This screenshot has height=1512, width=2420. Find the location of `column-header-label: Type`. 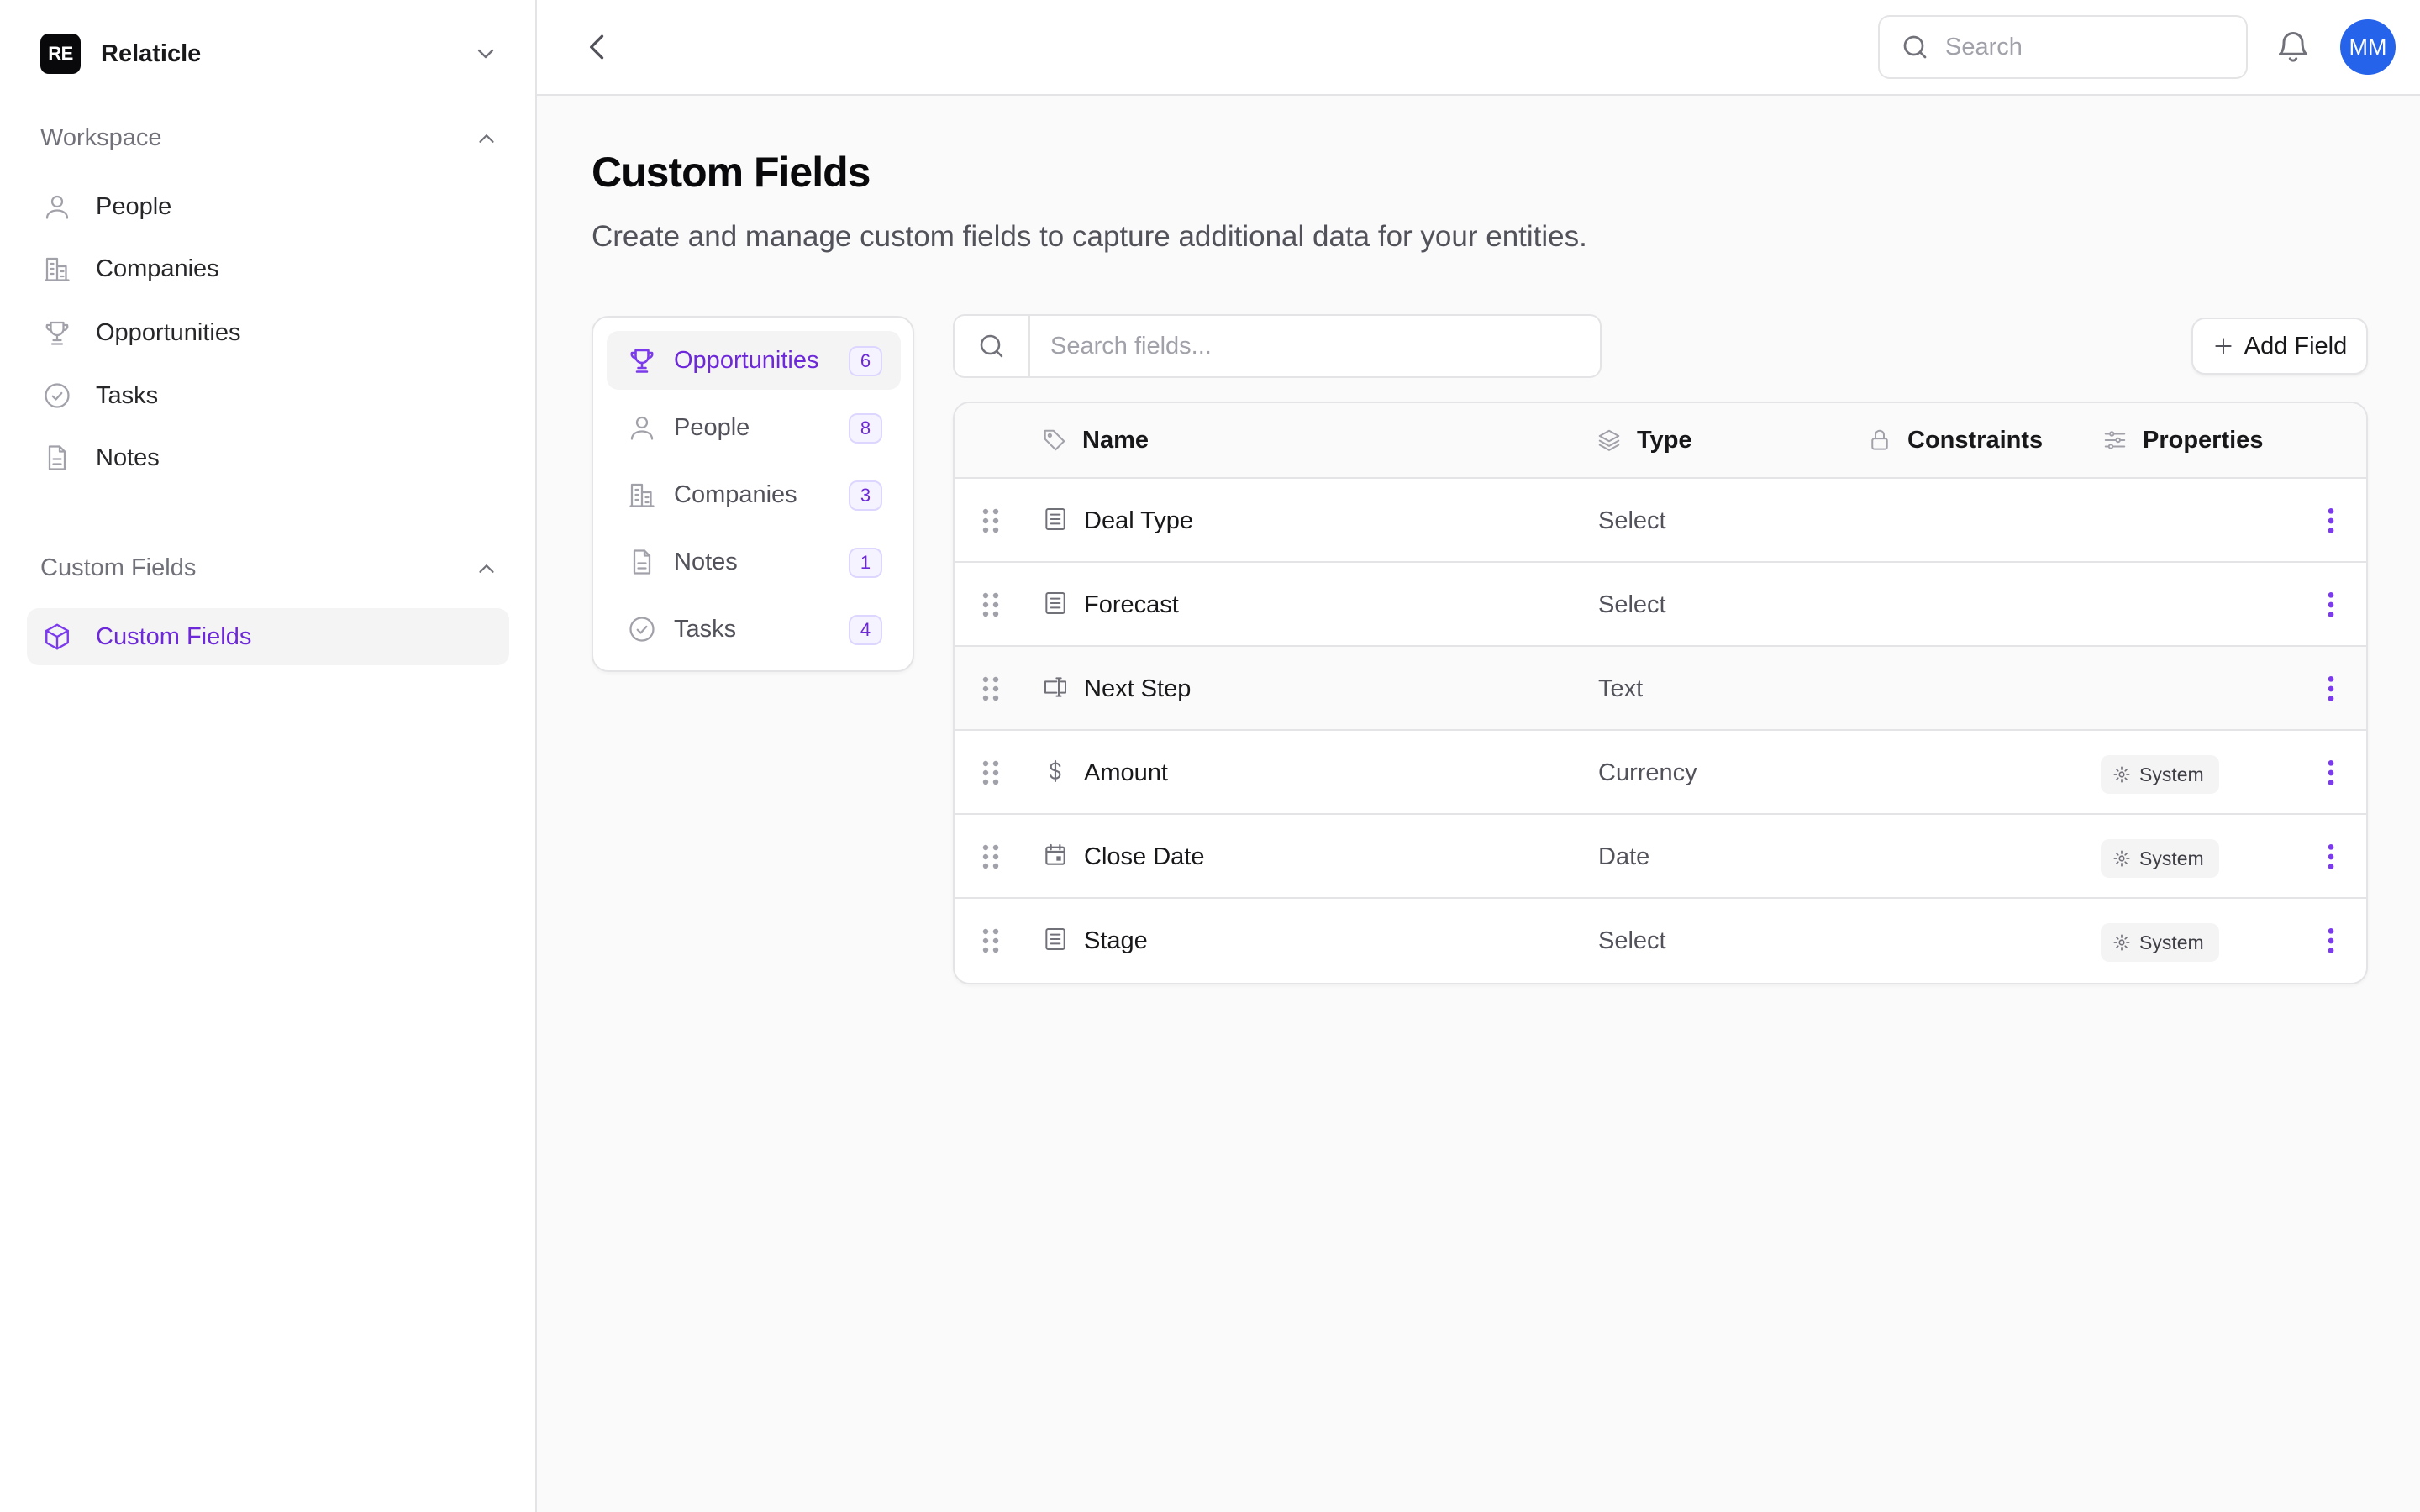

column-header-label: Type is located at coordinates (1664, 440).